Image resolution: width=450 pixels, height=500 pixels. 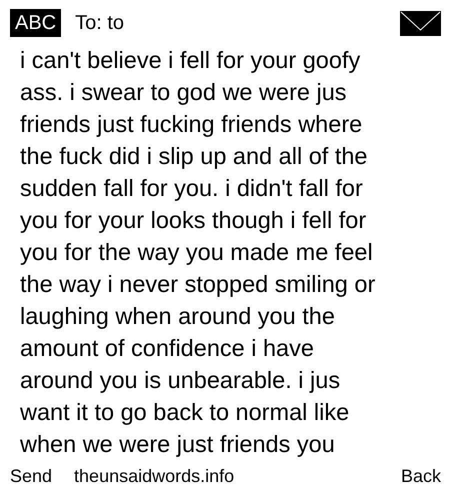 What do you see at coordinates (31, 476) in the screenshot?
I see `send-softkey: Send` at bounding box center [31, 476].